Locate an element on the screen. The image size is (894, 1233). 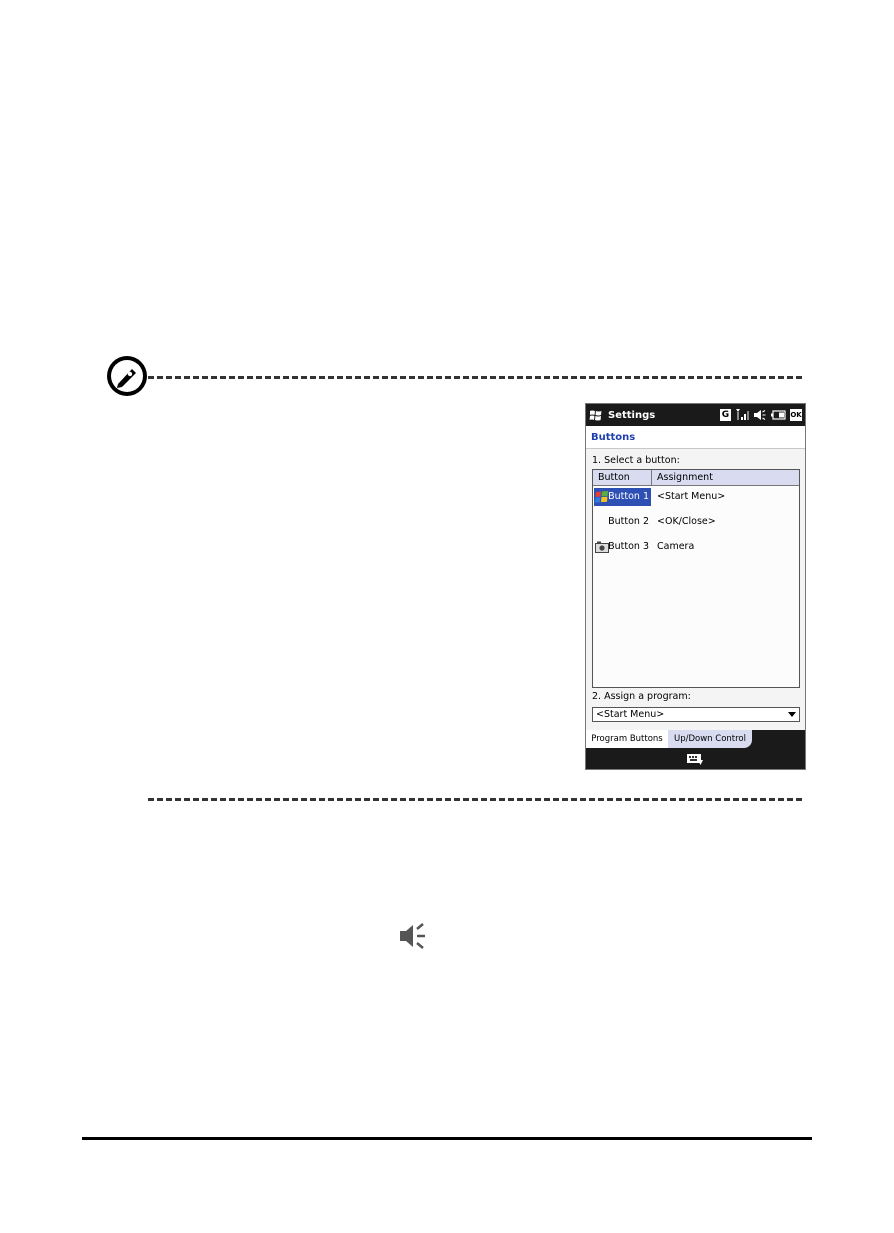
assign-program-label: 2. Assign a program: is located at coordinates (641, 696).